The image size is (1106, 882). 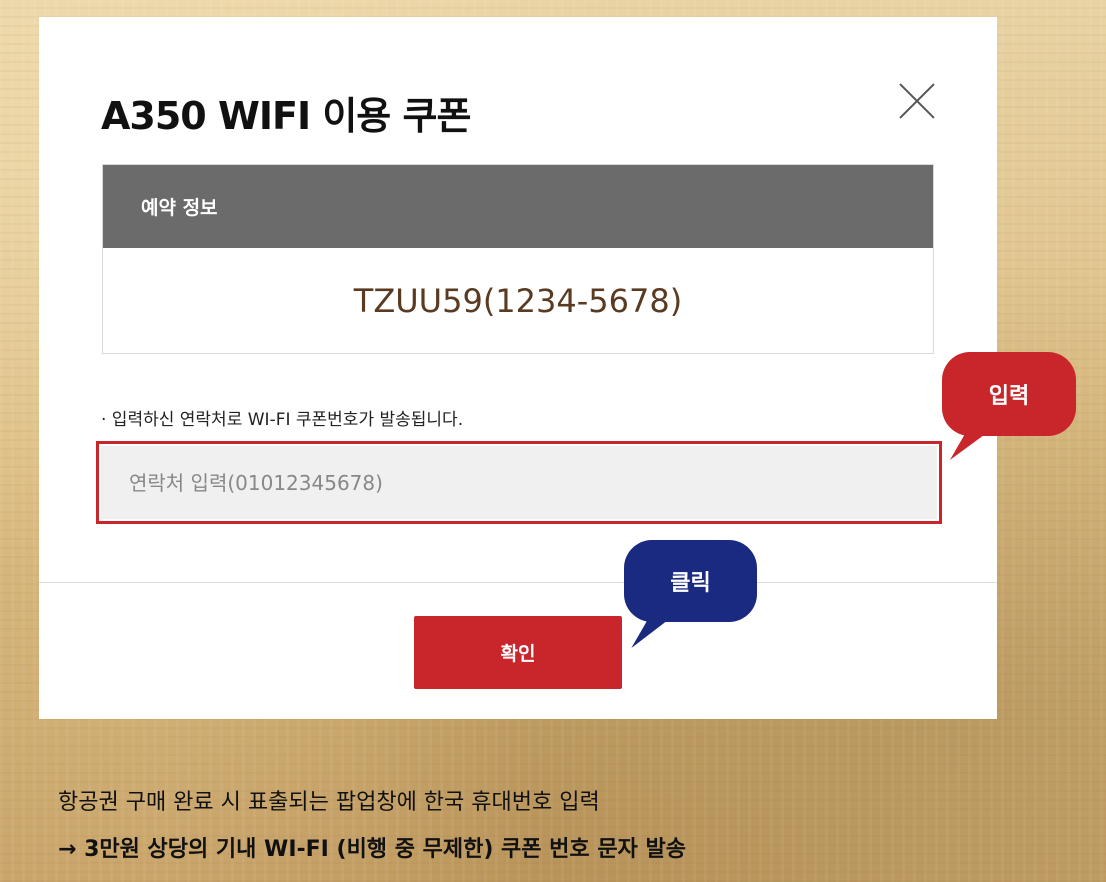 I want to click on caption-line-1: 항공권 구매 완료 시 표출되는 팝업창에 한국 휴대번호 입력, so click(x=329, y=802).